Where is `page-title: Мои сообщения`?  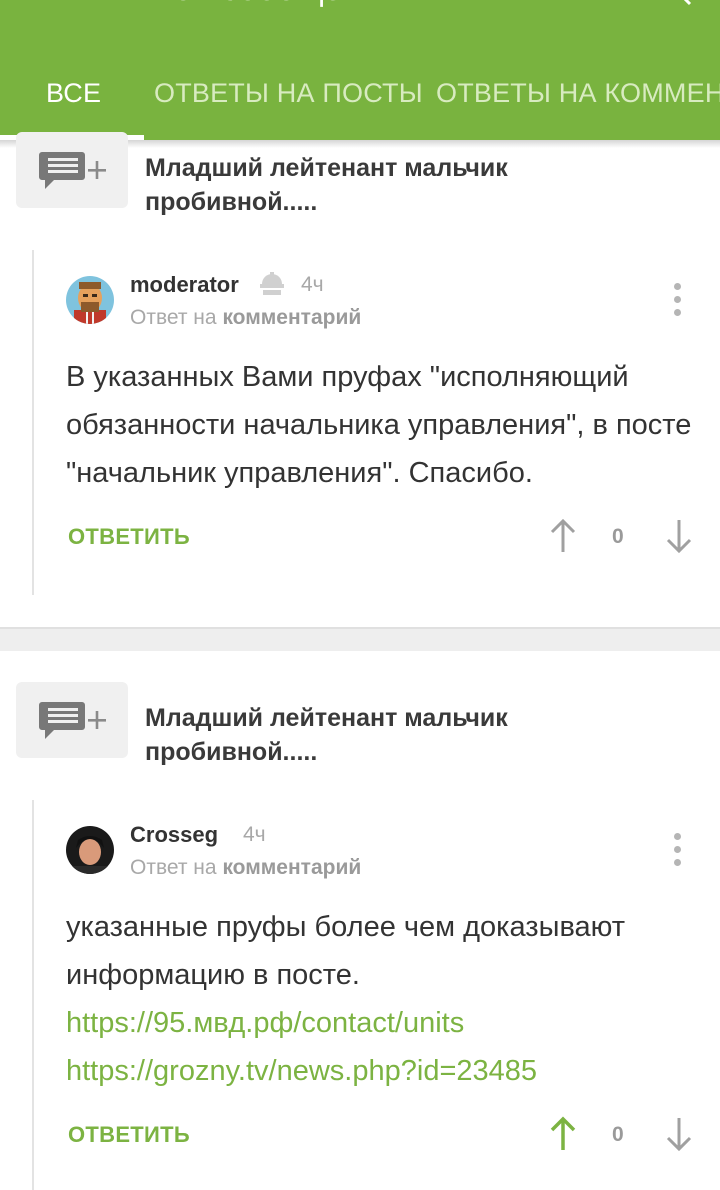 page-title: Мои сообщения is located at coordinates (271, 4).